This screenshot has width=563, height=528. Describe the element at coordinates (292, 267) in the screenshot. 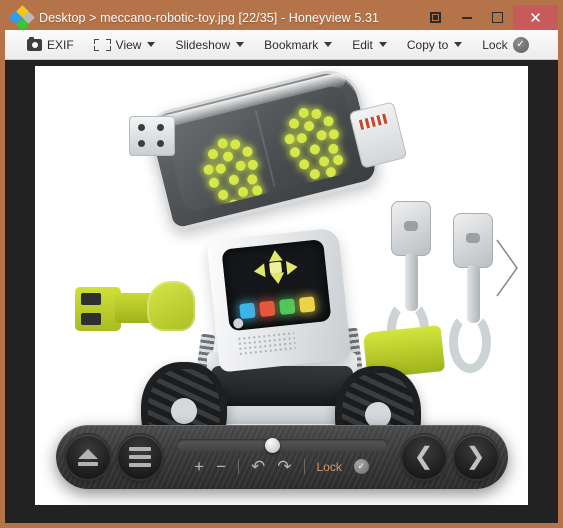

I see `dpad-right-icon` at that location.